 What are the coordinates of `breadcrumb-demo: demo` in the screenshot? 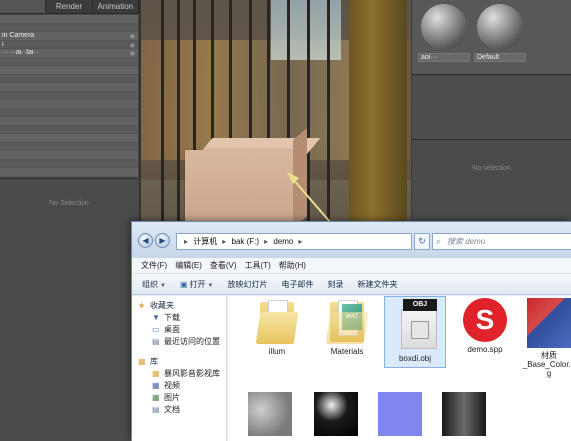 It's located at (283, 241).